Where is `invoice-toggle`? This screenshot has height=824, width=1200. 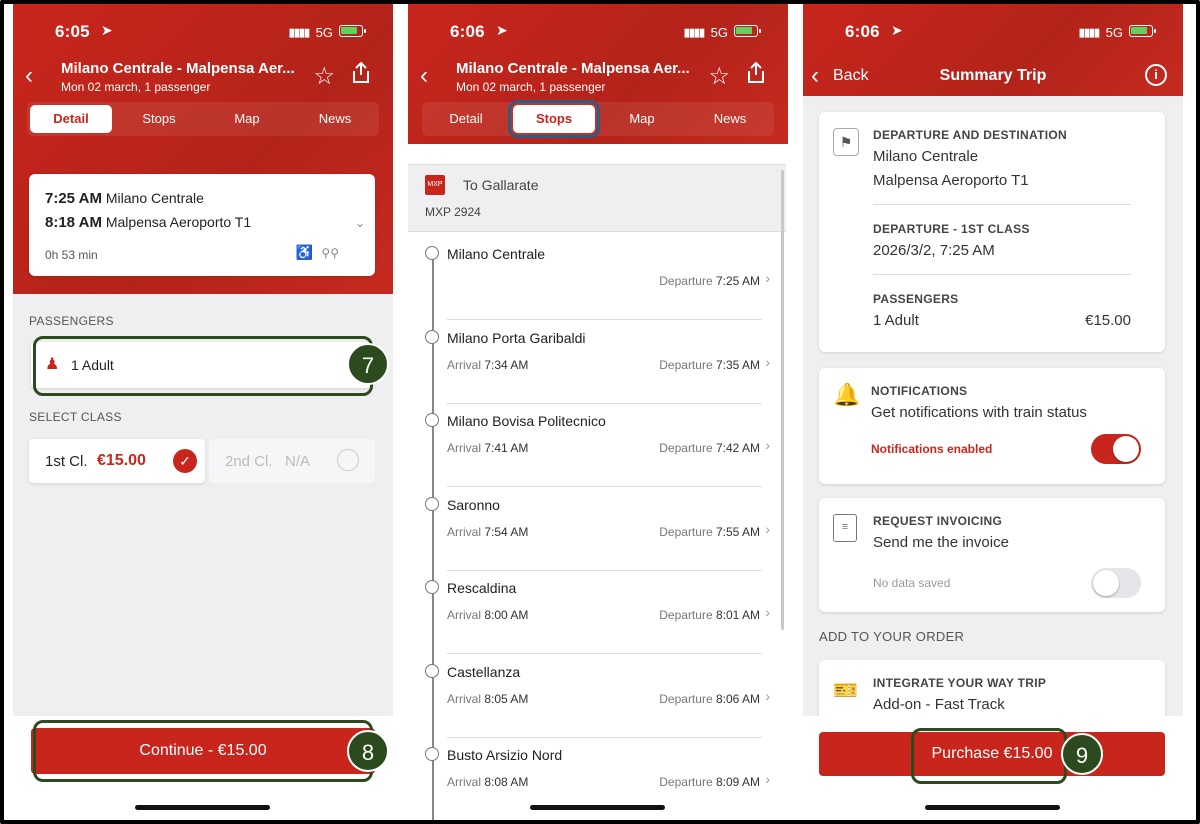
invoice-toggle is located at coordinates (1116, 583).